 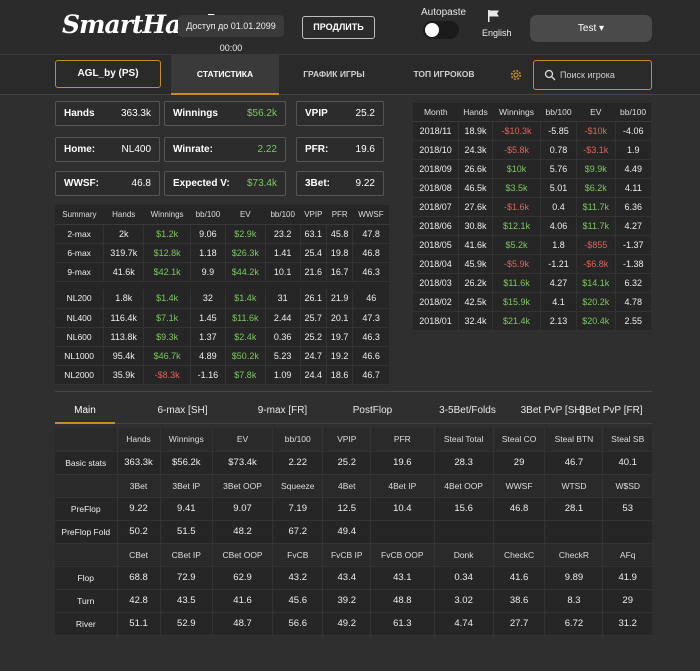 I want to click on table-cell: 1.8, so click(x=558, y=245).